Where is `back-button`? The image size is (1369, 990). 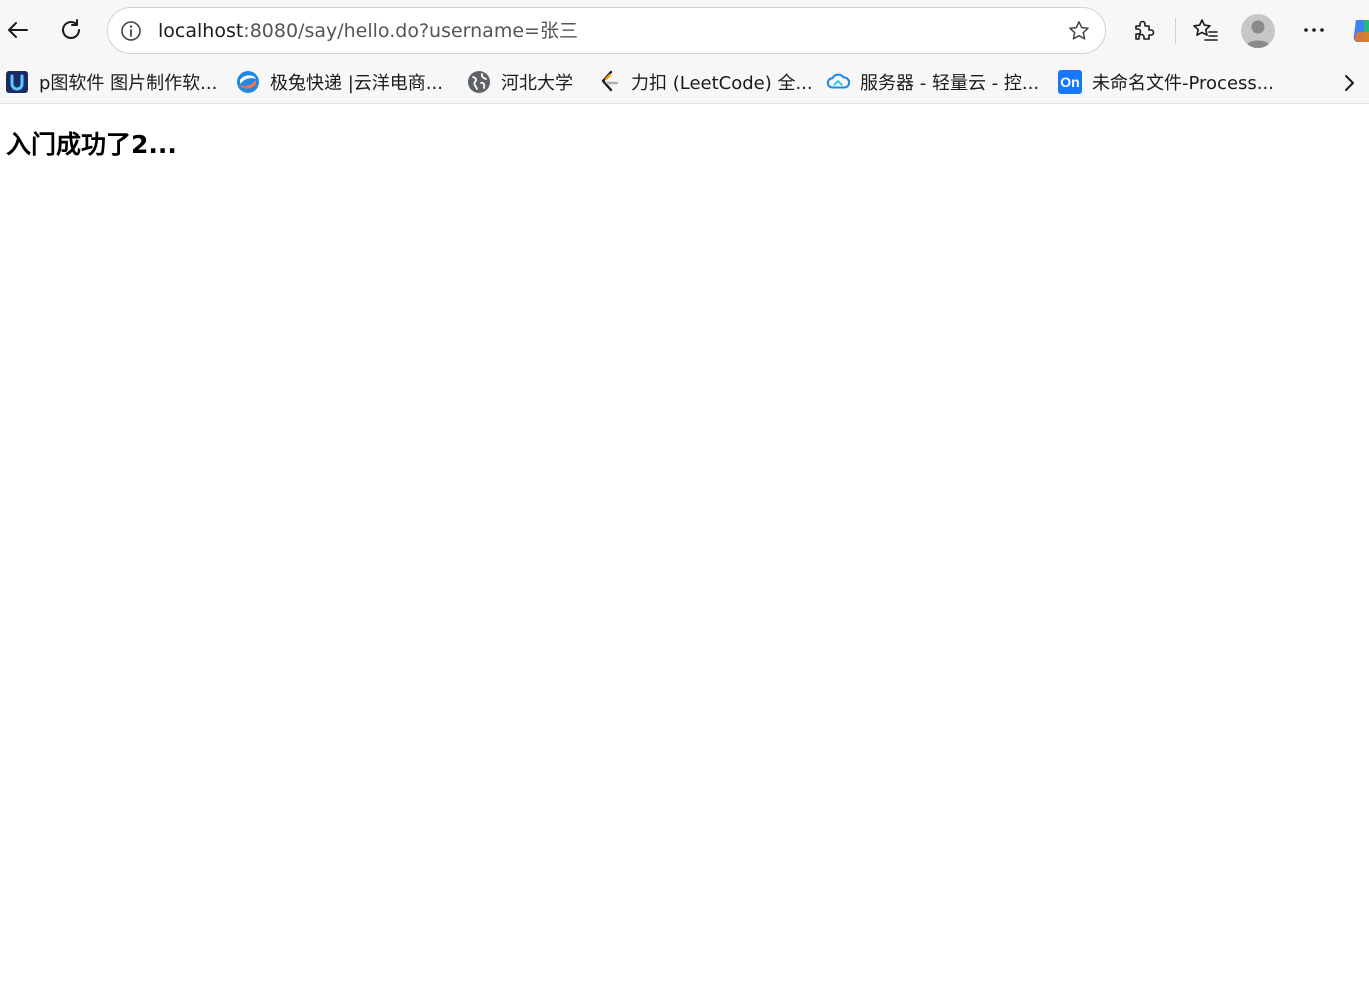 back-button is located at coordinates (18, 30).